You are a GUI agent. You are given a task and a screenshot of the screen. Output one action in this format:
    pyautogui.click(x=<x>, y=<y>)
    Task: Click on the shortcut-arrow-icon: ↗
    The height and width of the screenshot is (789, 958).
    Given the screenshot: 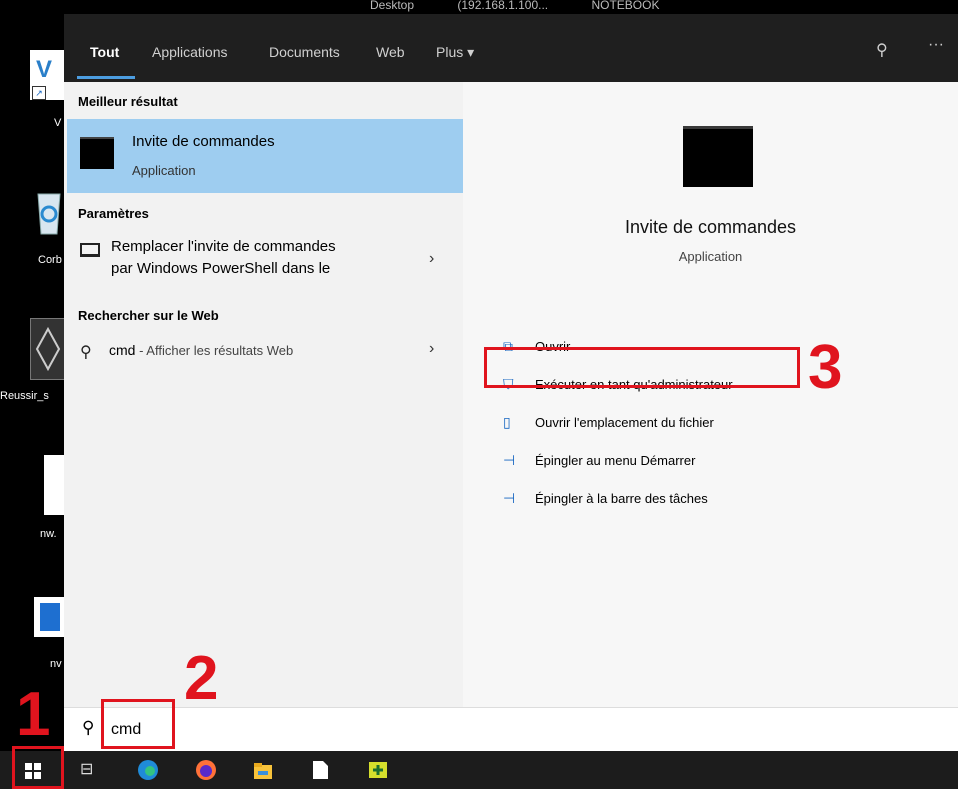 What is the action you would take?
    pyautogui.click(x=39, y=93)
    